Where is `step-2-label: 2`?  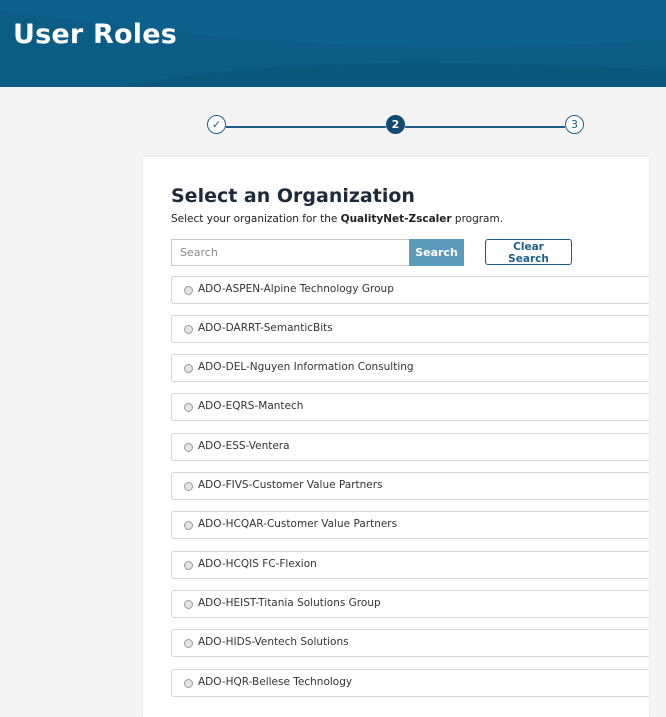
step-2-label: 2 is located at coordinates (395, 124).